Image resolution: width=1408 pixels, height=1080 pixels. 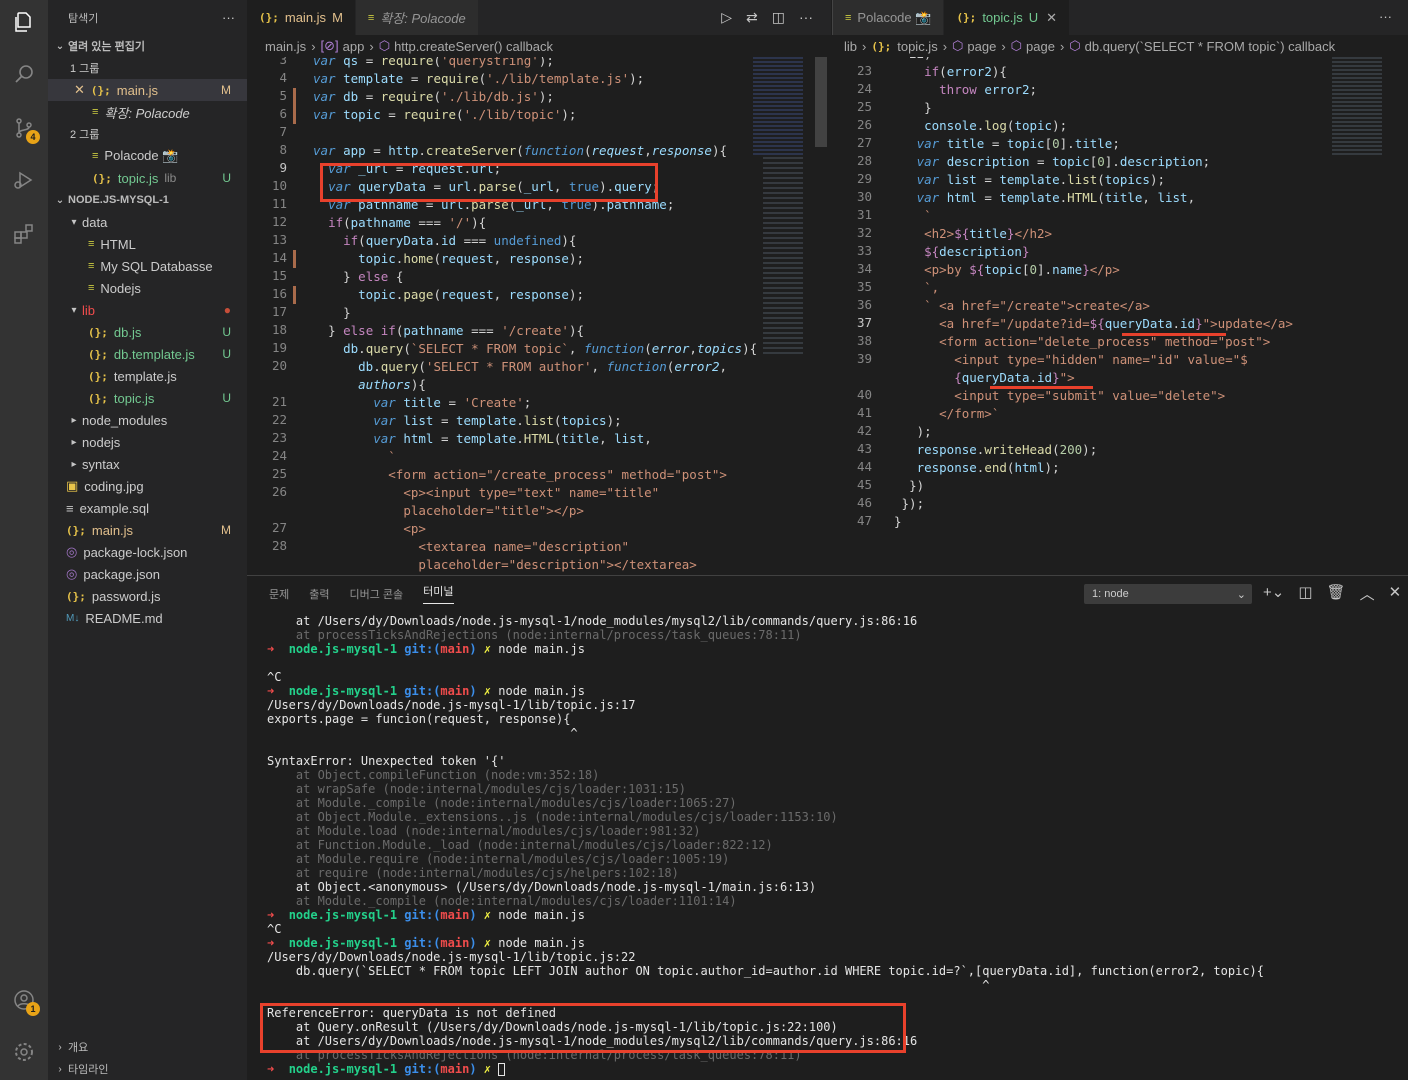 What do you see at coordinates (26, 1002) in the screenshot?
I see `account-icon: 1` at bounding box center [26, 1002].